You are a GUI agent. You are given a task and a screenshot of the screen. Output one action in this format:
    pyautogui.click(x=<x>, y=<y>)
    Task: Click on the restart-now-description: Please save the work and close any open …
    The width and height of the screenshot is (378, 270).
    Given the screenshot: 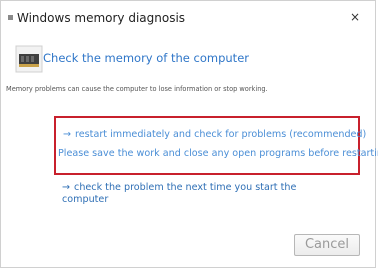 What is the action you would take?
    pyautogui.click(x=218, y=153)
    